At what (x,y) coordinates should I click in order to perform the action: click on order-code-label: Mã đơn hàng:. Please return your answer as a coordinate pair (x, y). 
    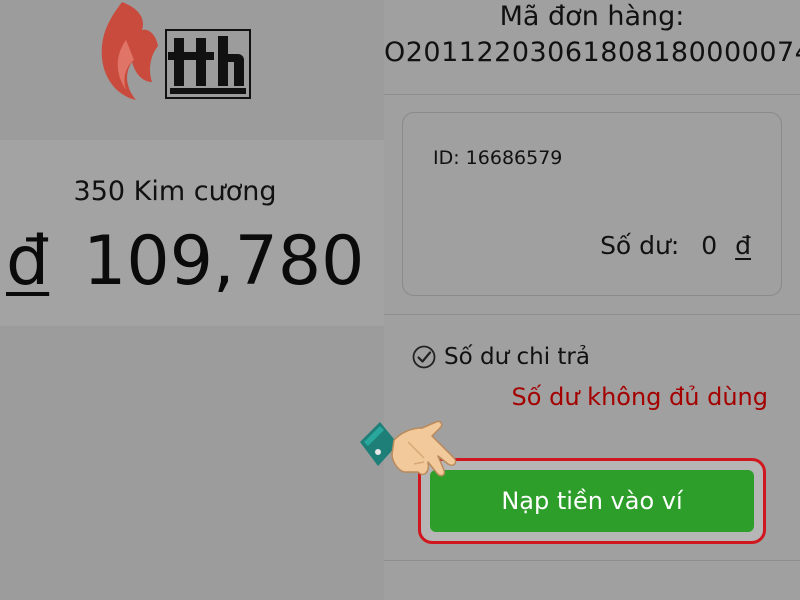
    Looking at the image, I should click on (592, 16).